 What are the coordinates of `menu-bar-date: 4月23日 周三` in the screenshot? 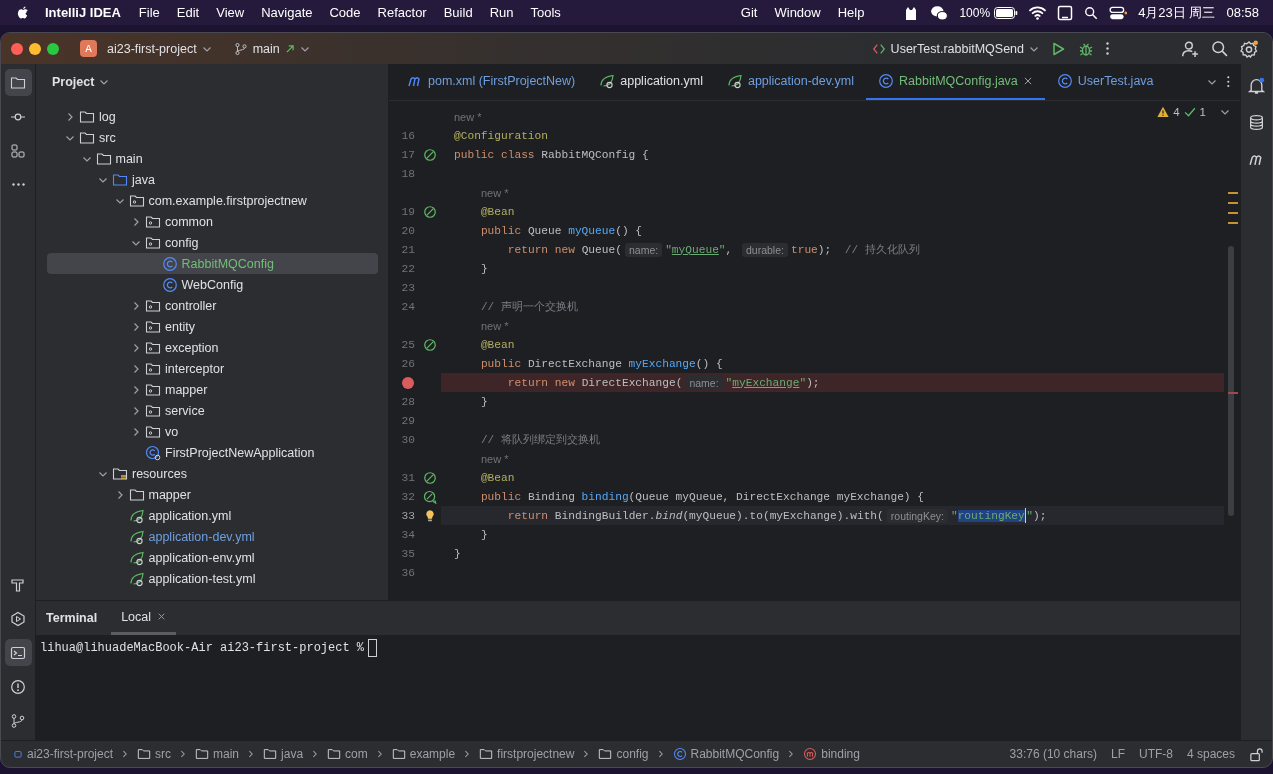 It's located at (1177, 12).